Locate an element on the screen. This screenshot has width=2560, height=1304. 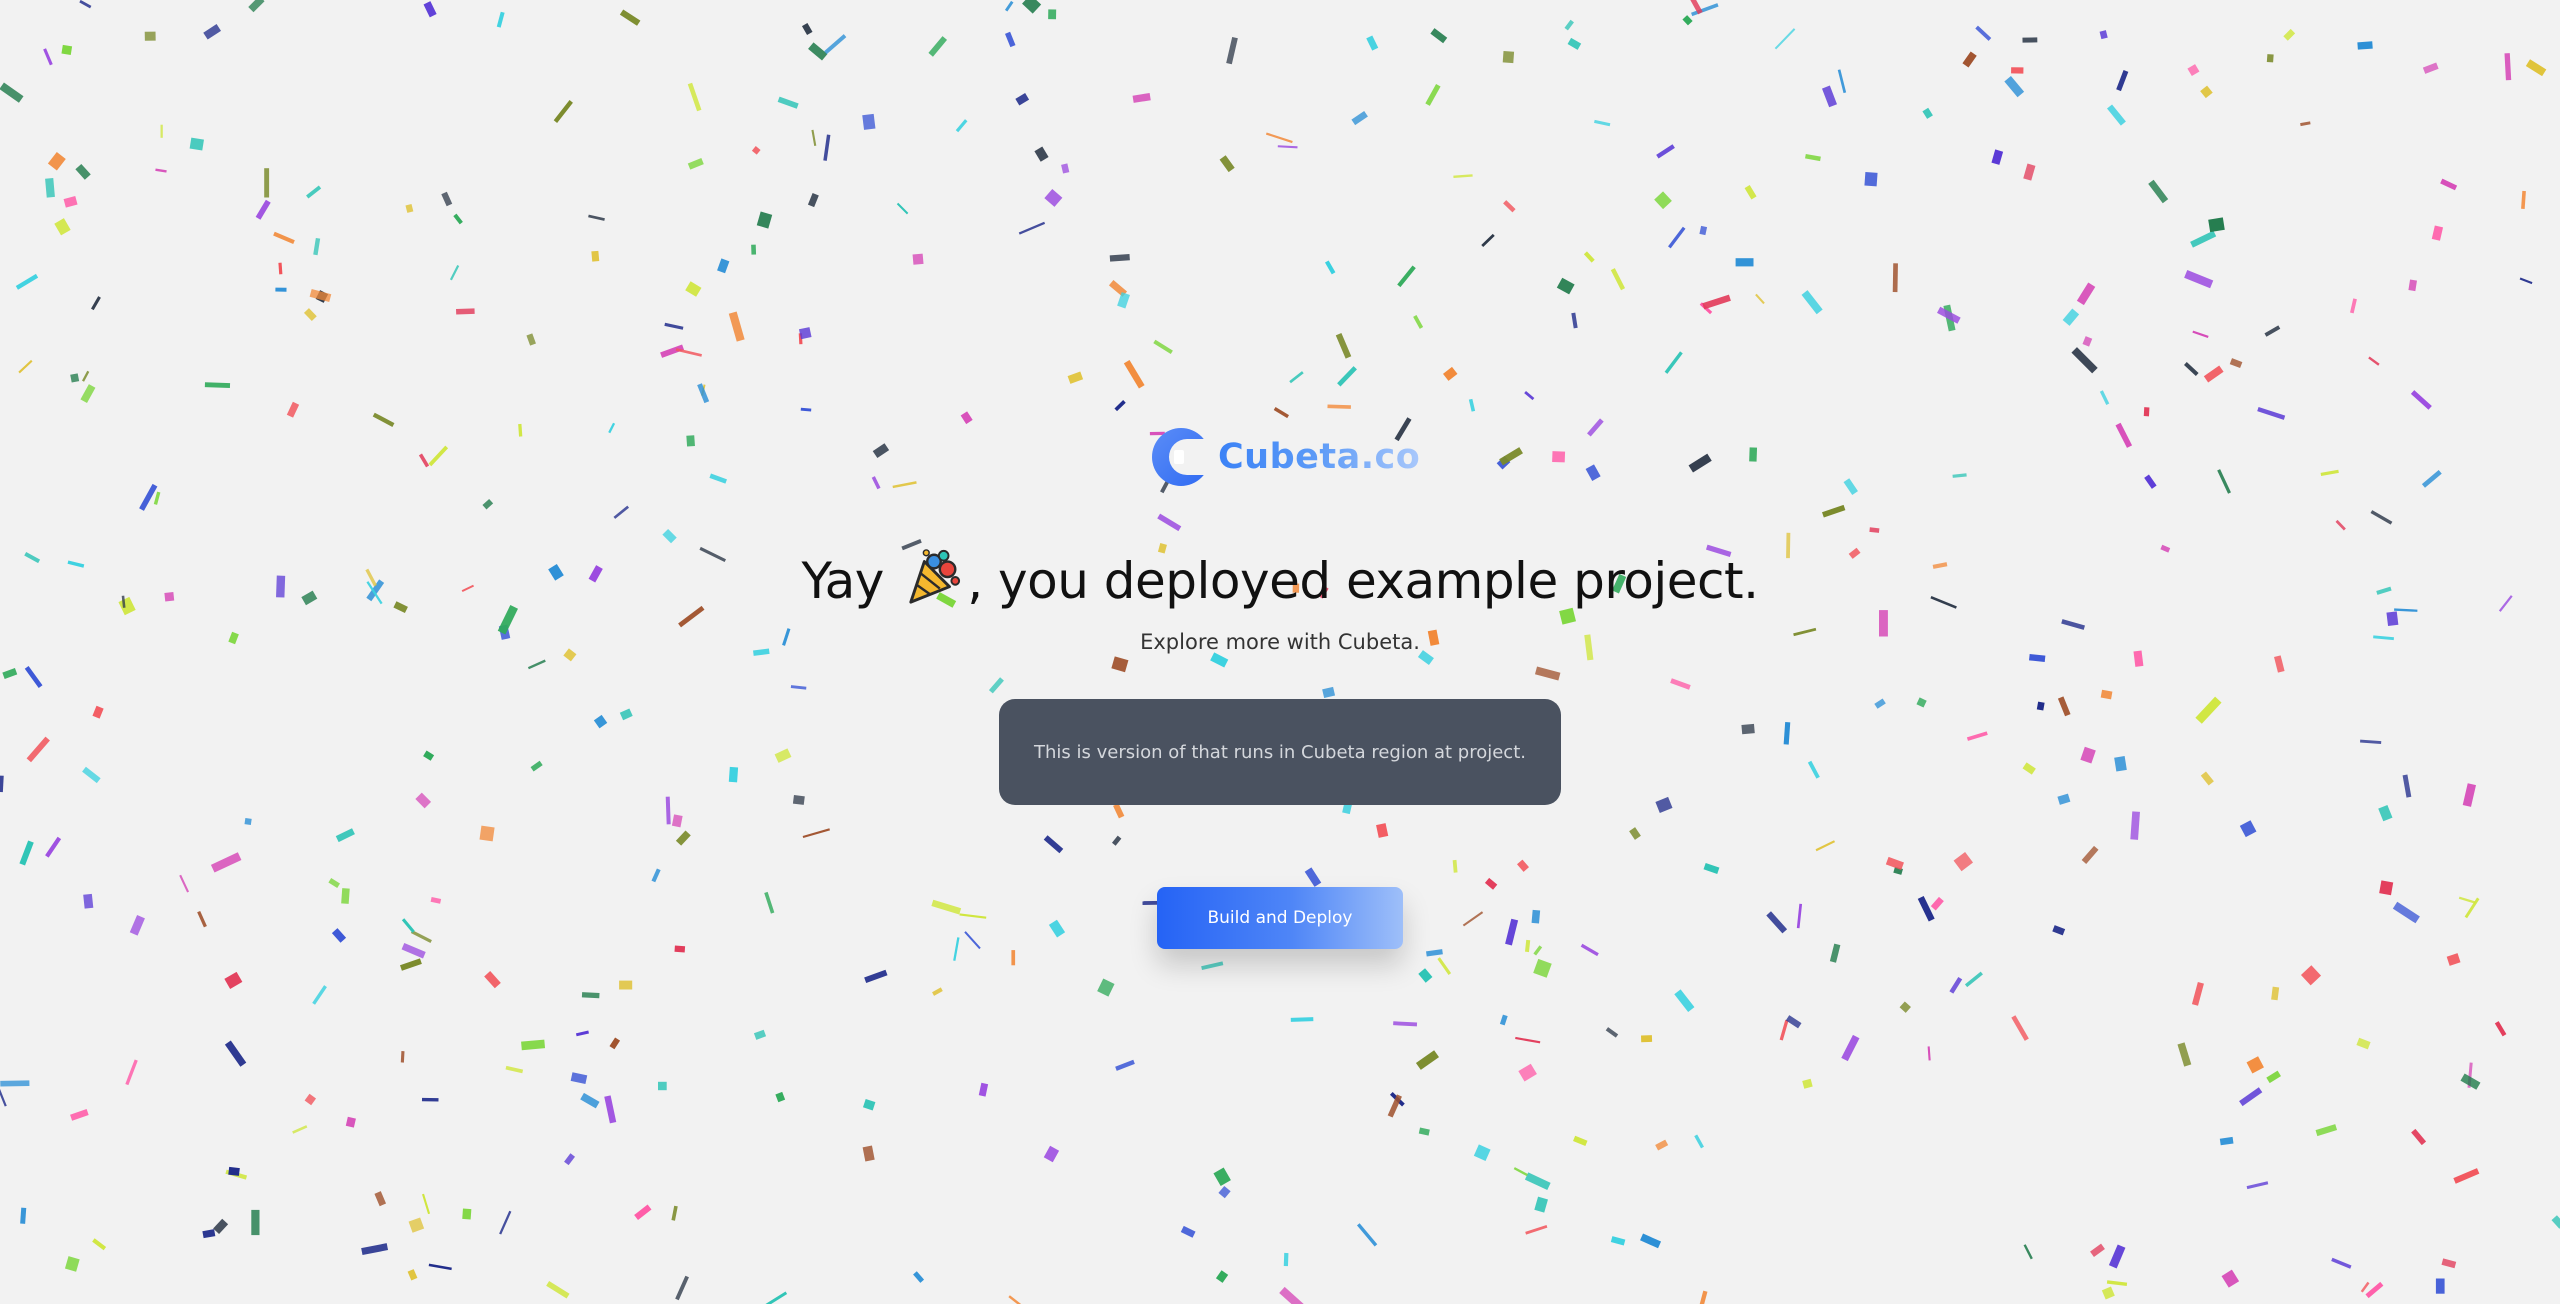
page-title: Yay , you deployed example project. is located at coordinates (1280, 579).